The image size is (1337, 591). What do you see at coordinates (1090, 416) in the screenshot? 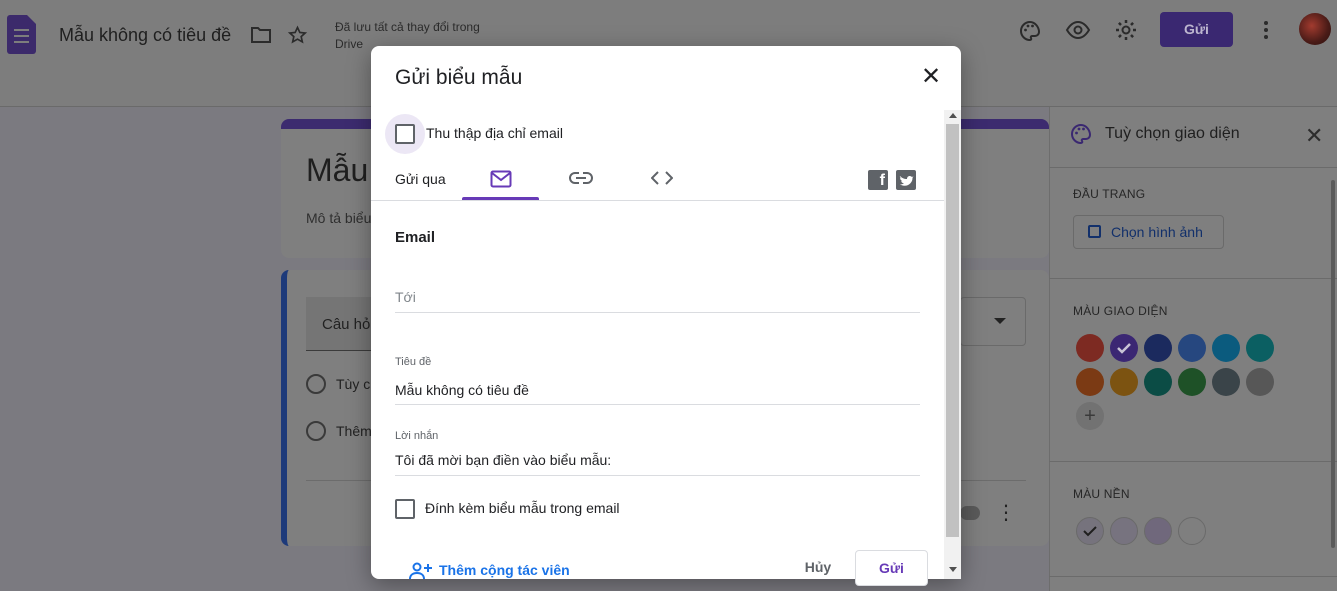
I see `add-color-button: +` at bounding box center [1090, 416].